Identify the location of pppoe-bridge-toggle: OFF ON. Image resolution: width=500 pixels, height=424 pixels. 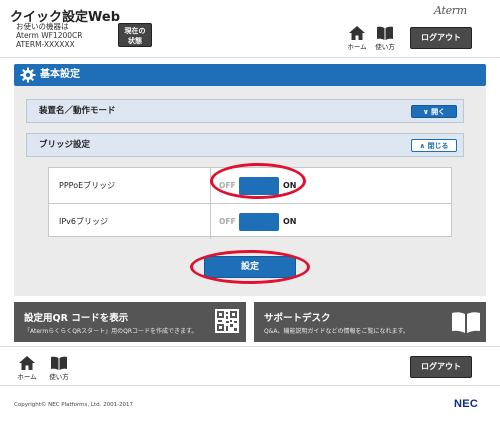
(259, 186).